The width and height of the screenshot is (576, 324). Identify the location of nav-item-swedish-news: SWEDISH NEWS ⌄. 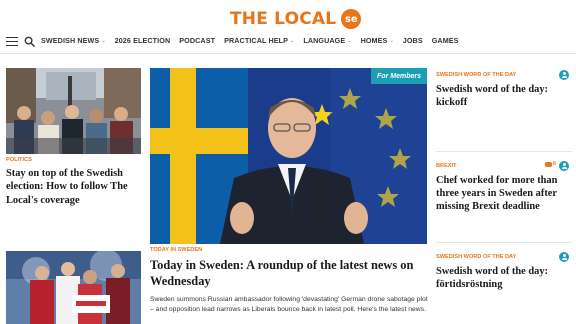
(73, 40).